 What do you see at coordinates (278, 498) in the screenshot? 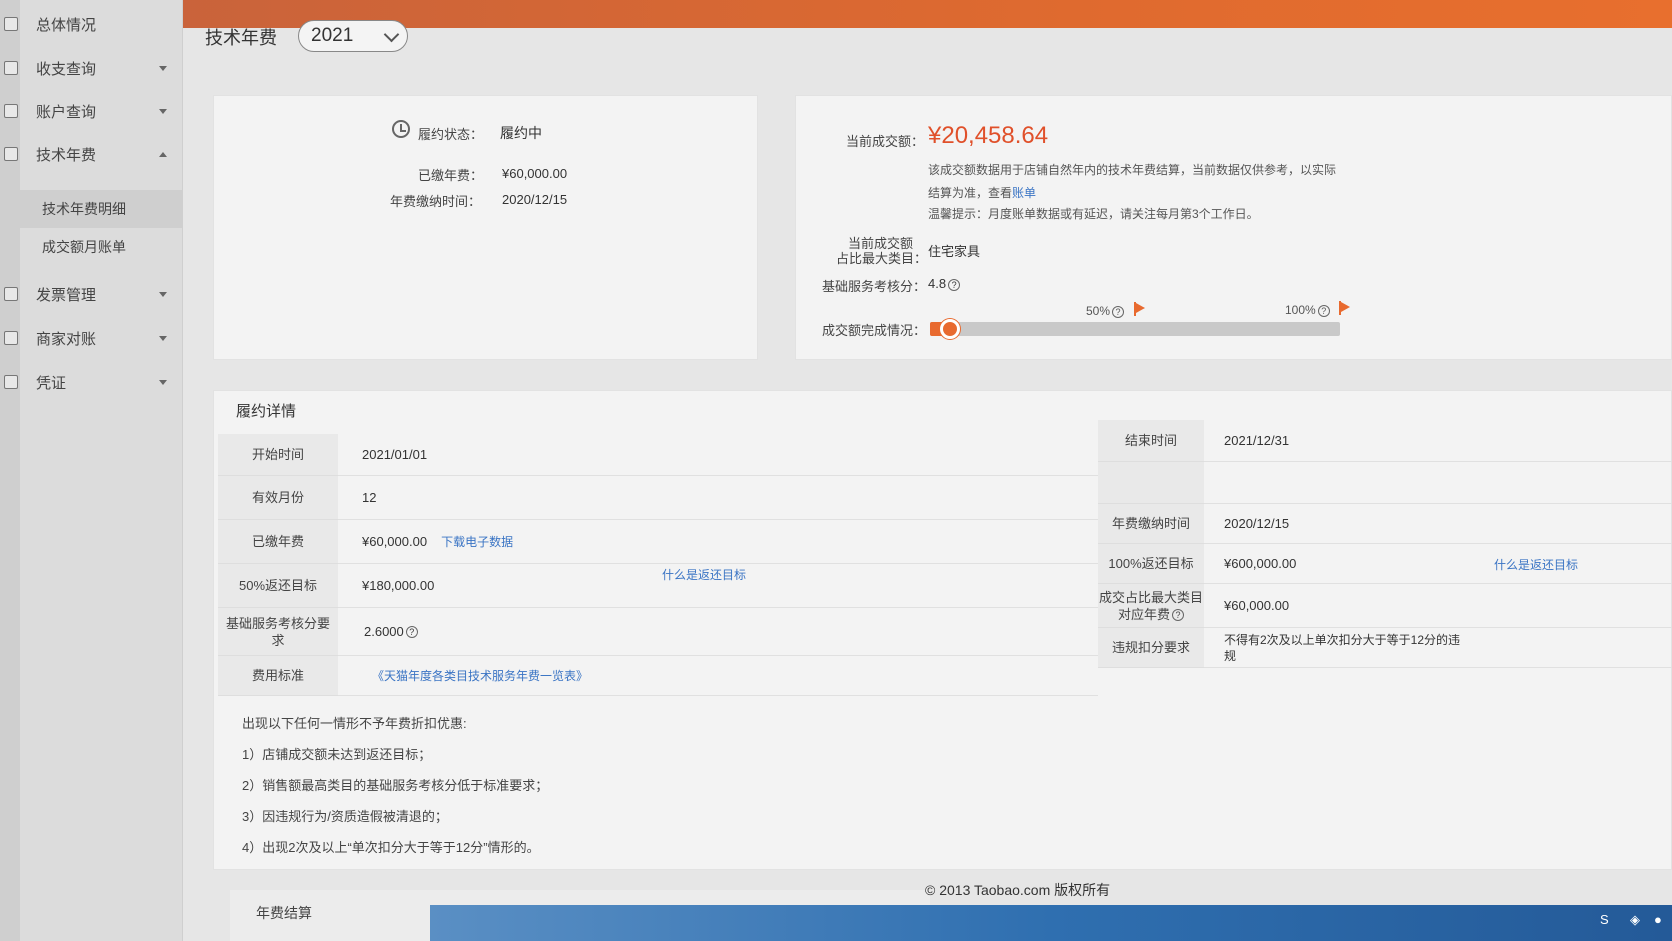
I see `valid-months-label: 有效月份` at bounding box center [278, 498].